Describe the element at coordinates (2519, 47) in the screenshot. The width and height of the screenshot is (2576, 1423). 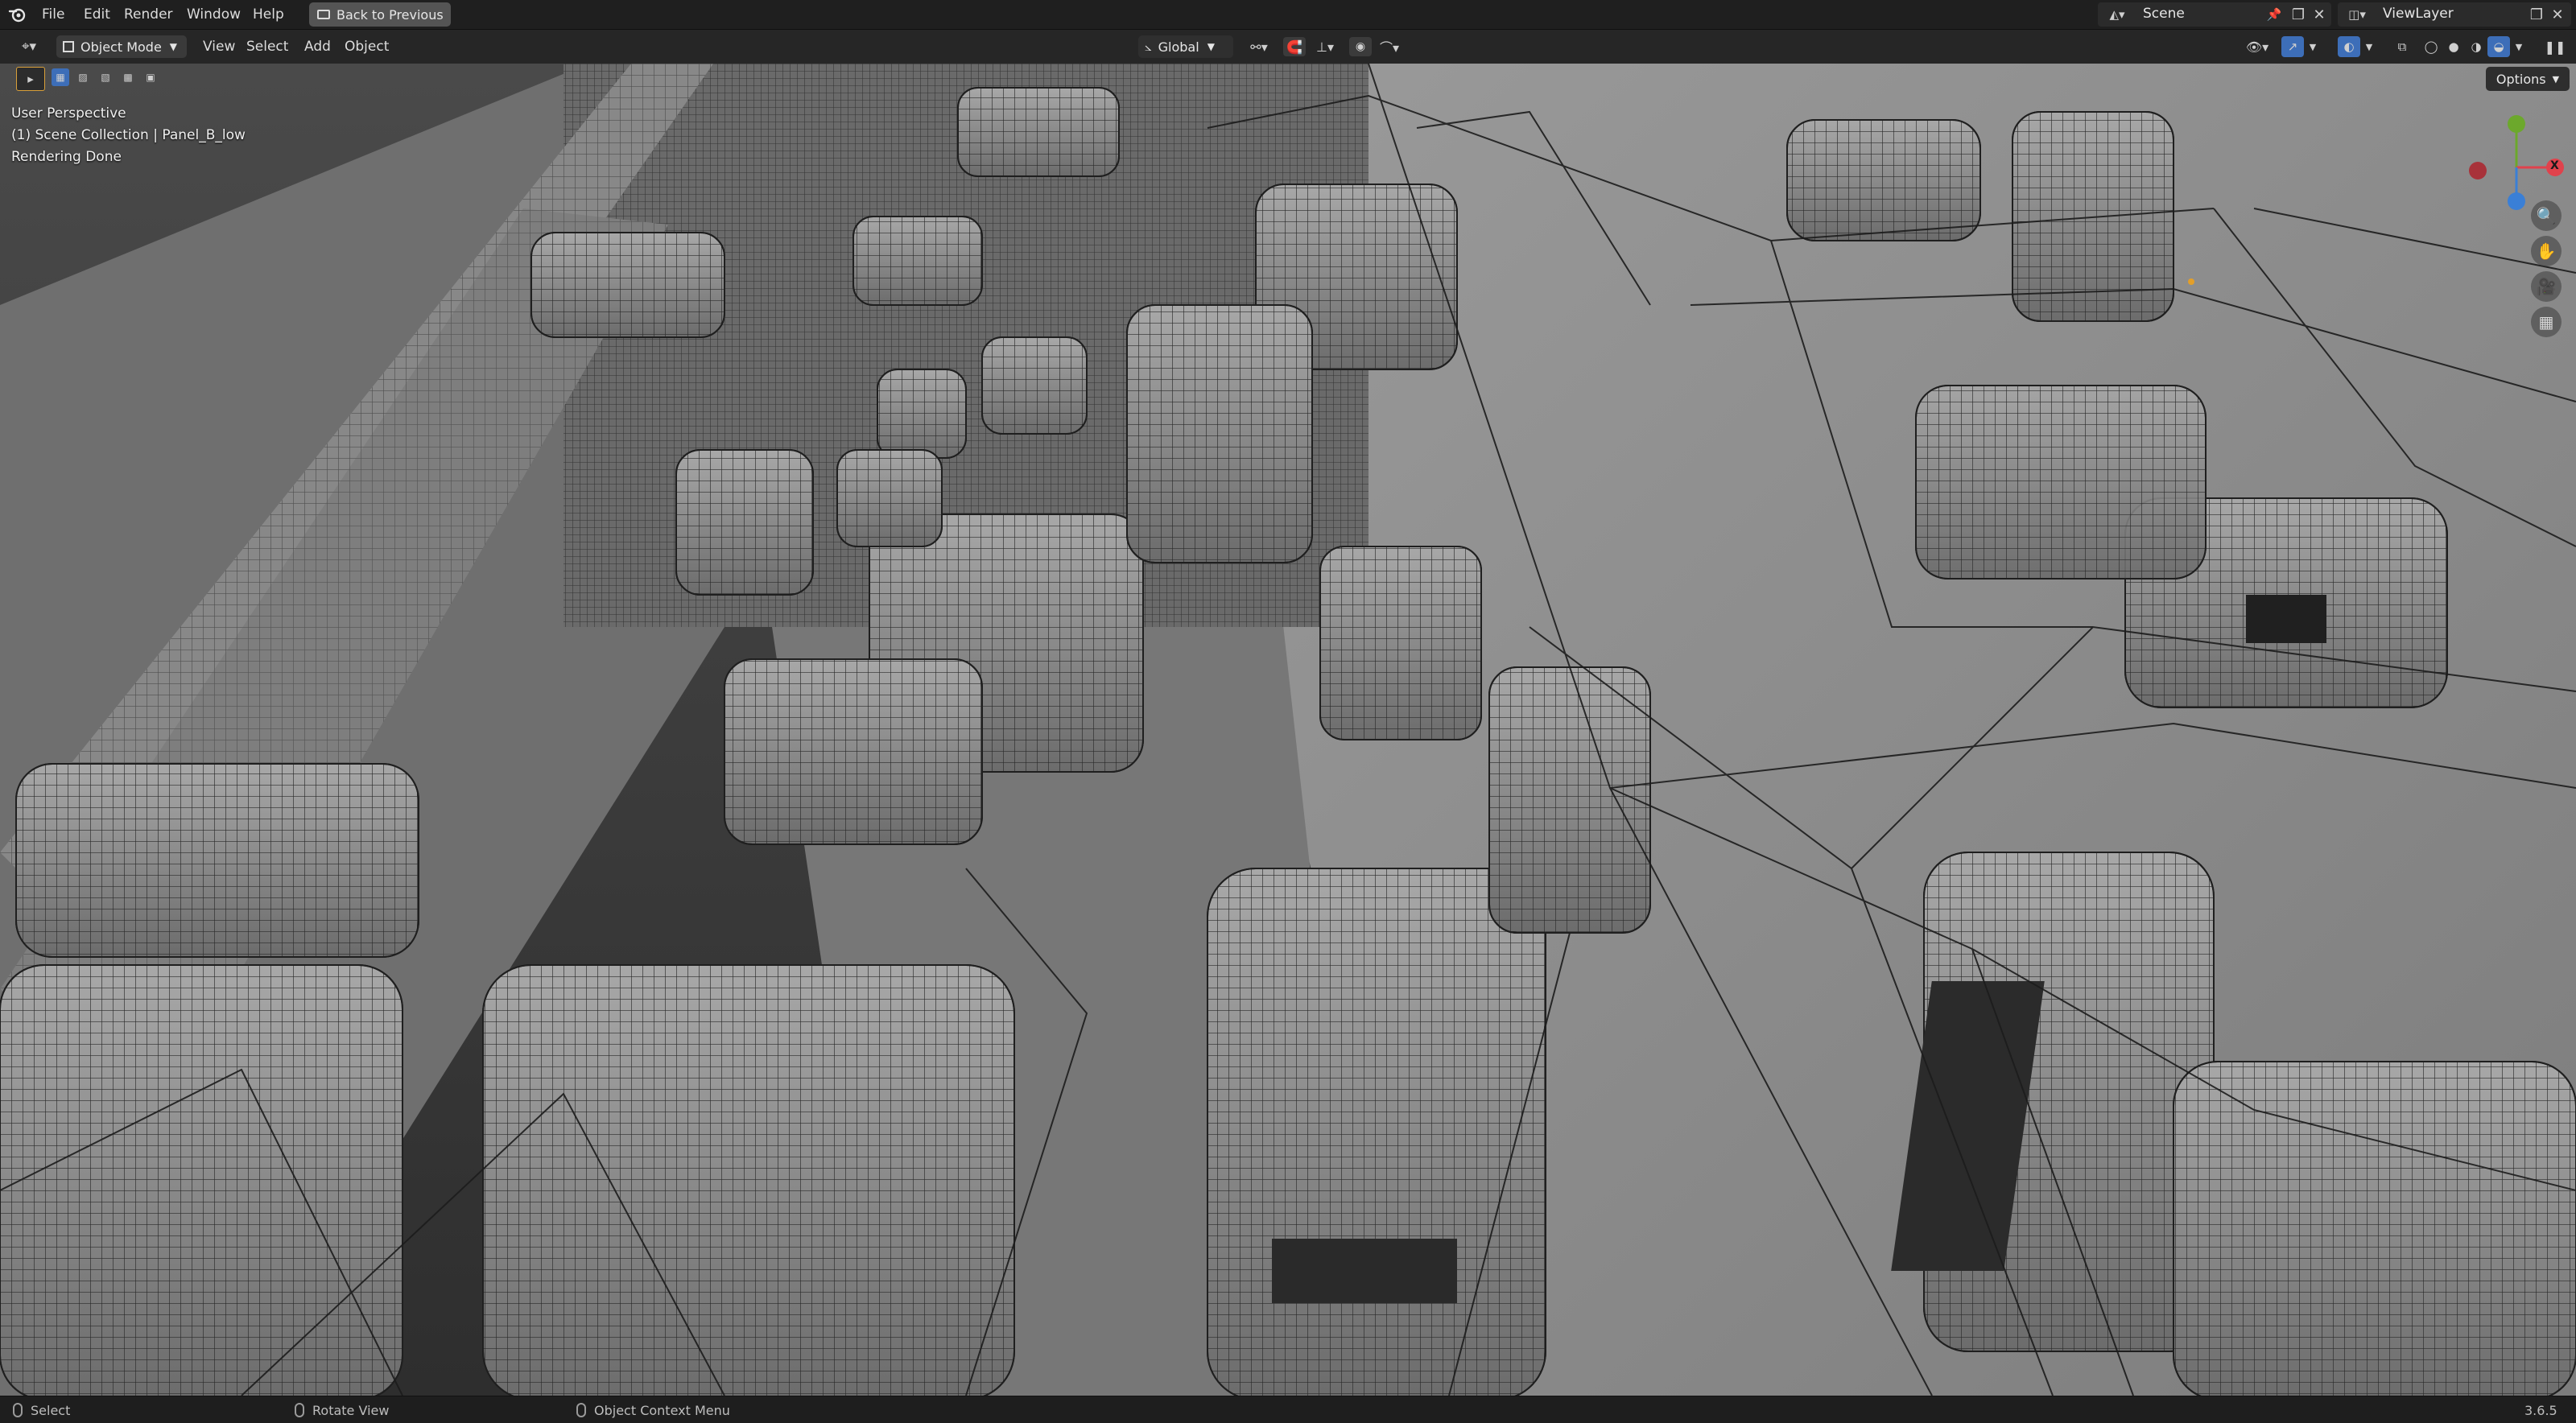
I see `shading-dropdown-icon: ▼` at that location.